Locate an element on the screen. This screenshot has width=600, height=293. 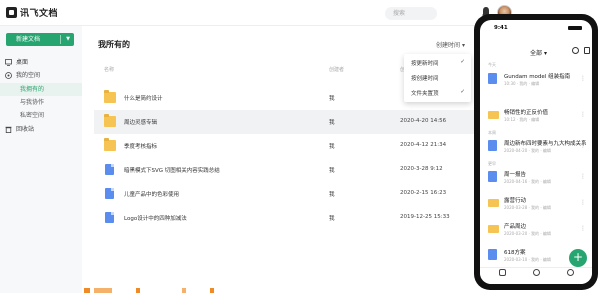
item-title: 露营行动 is located at coordinates (515, 201).